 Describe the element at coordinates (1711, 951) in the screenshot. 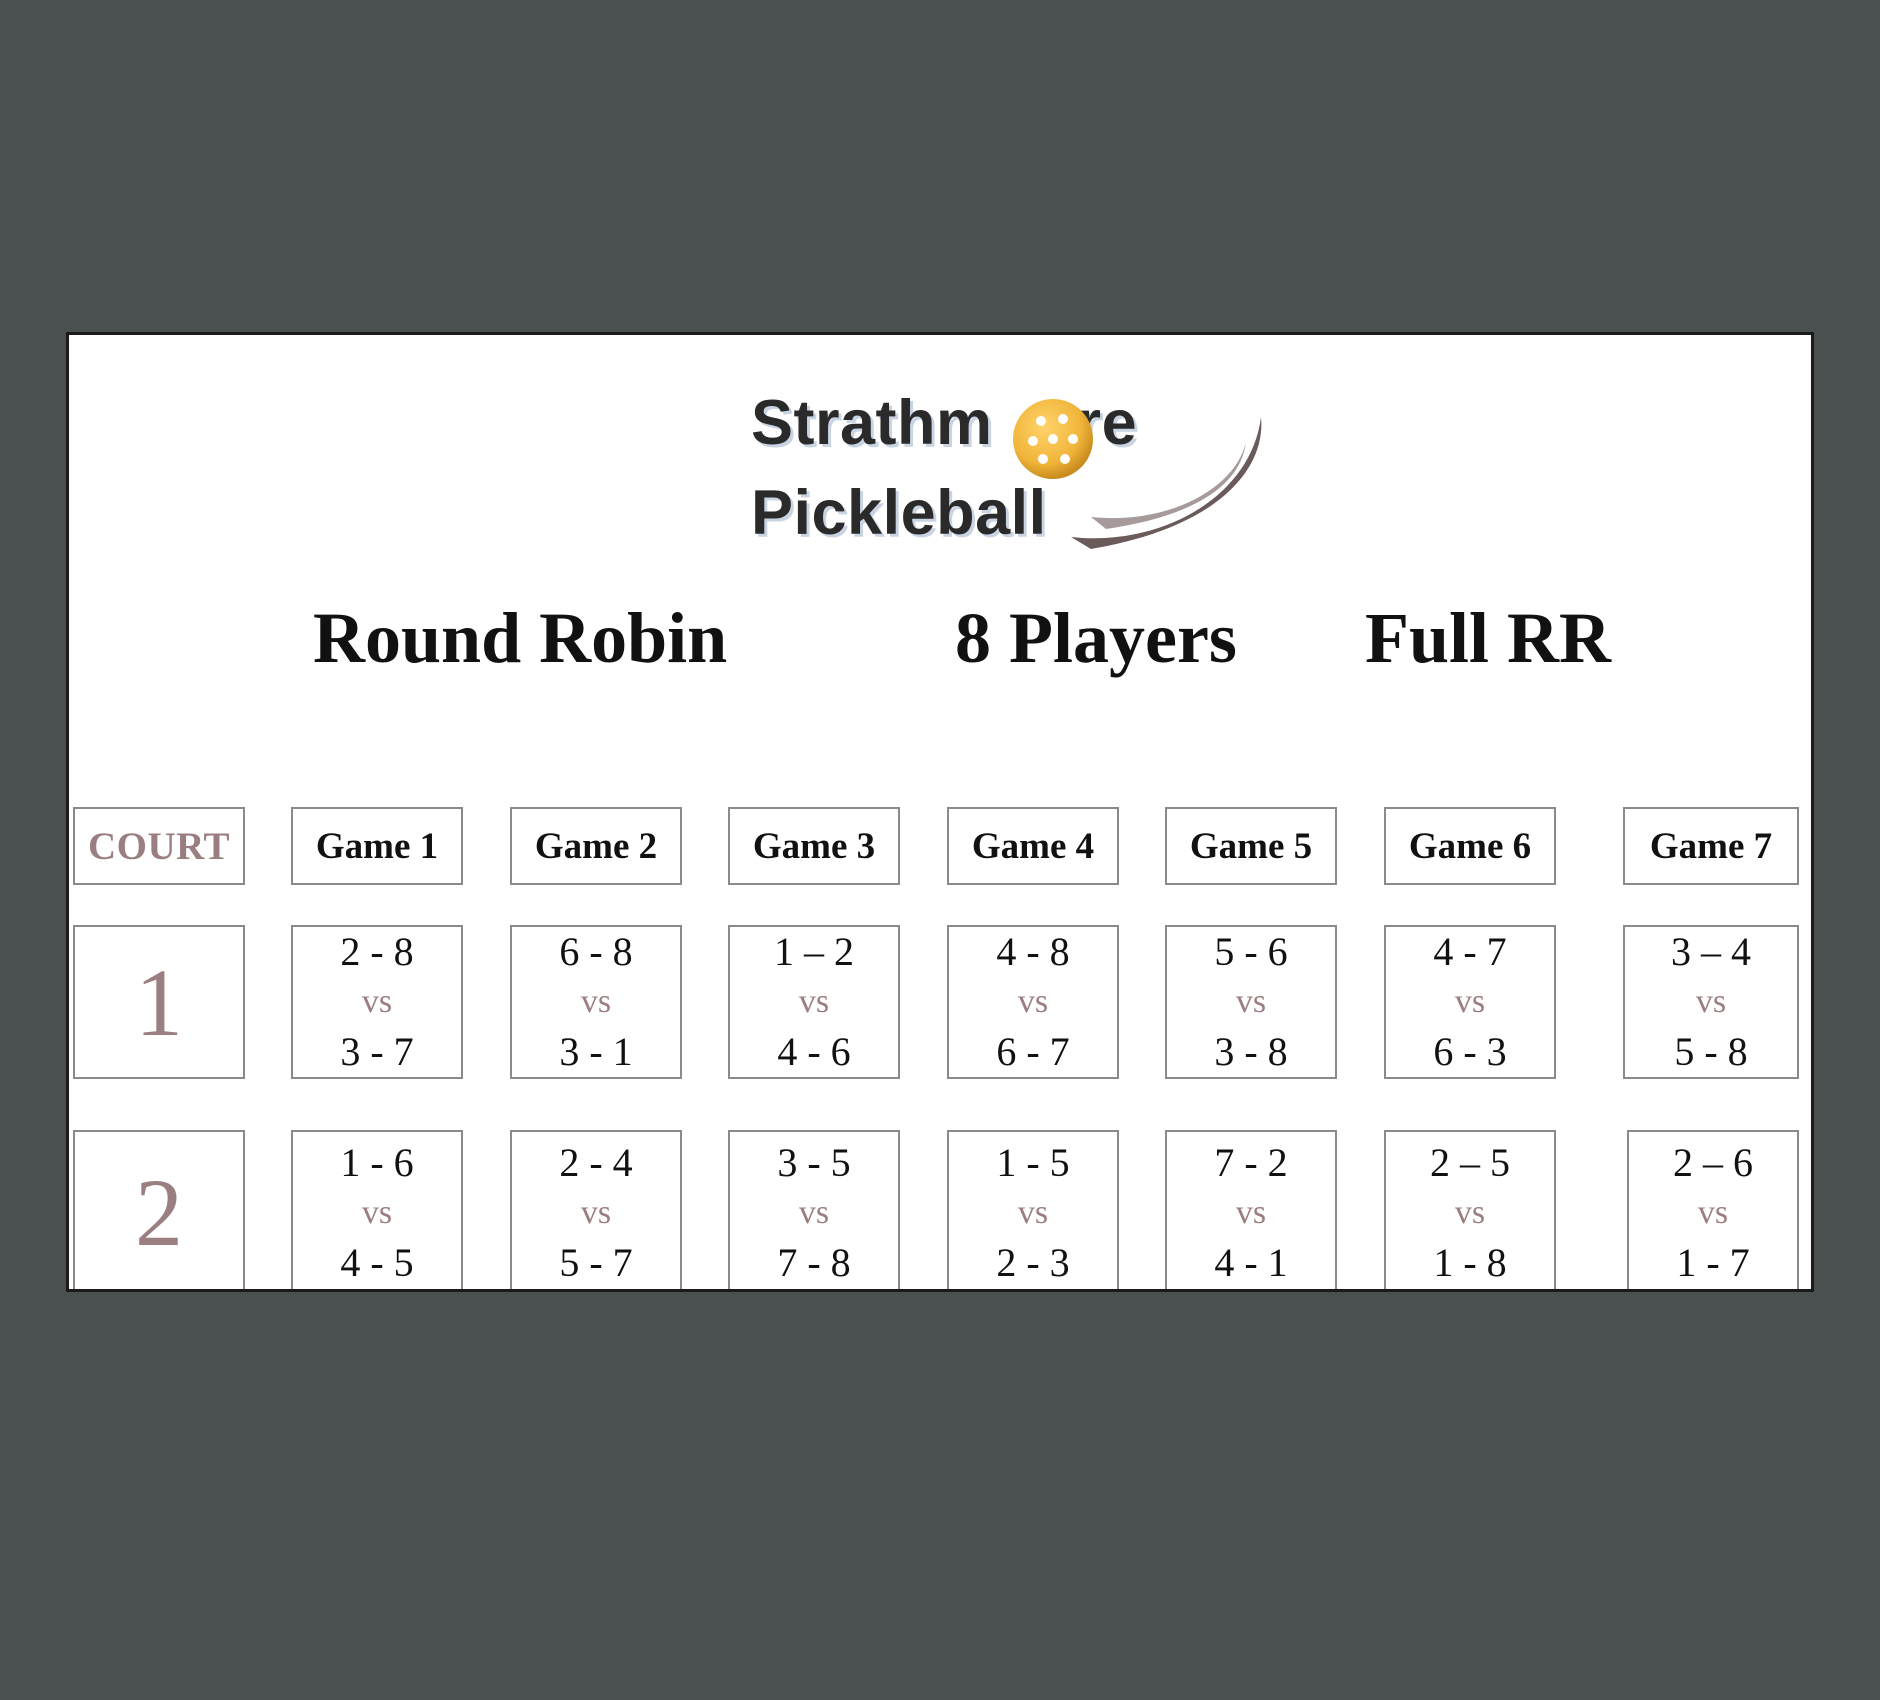

I see `team-1: 3 – 4` at that location.